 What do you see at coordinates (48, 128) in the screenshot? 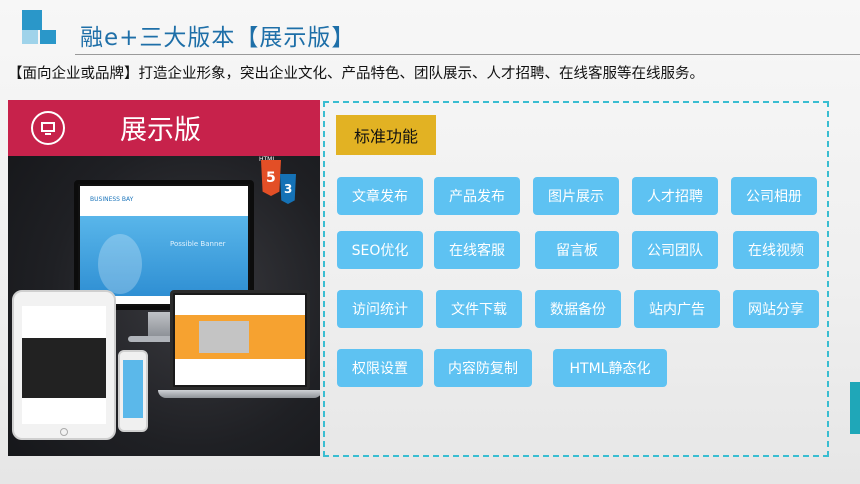
I see `monitor-icon` at bounding box center [48, 128].